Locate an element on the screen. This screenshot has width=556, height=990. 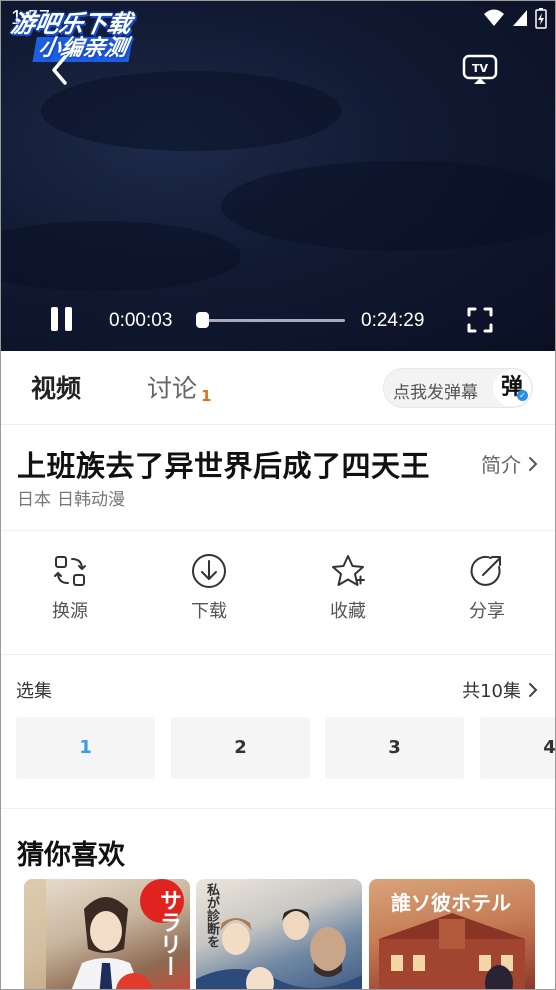
recommend-card: サラリー is located at coordinates (107, 934).